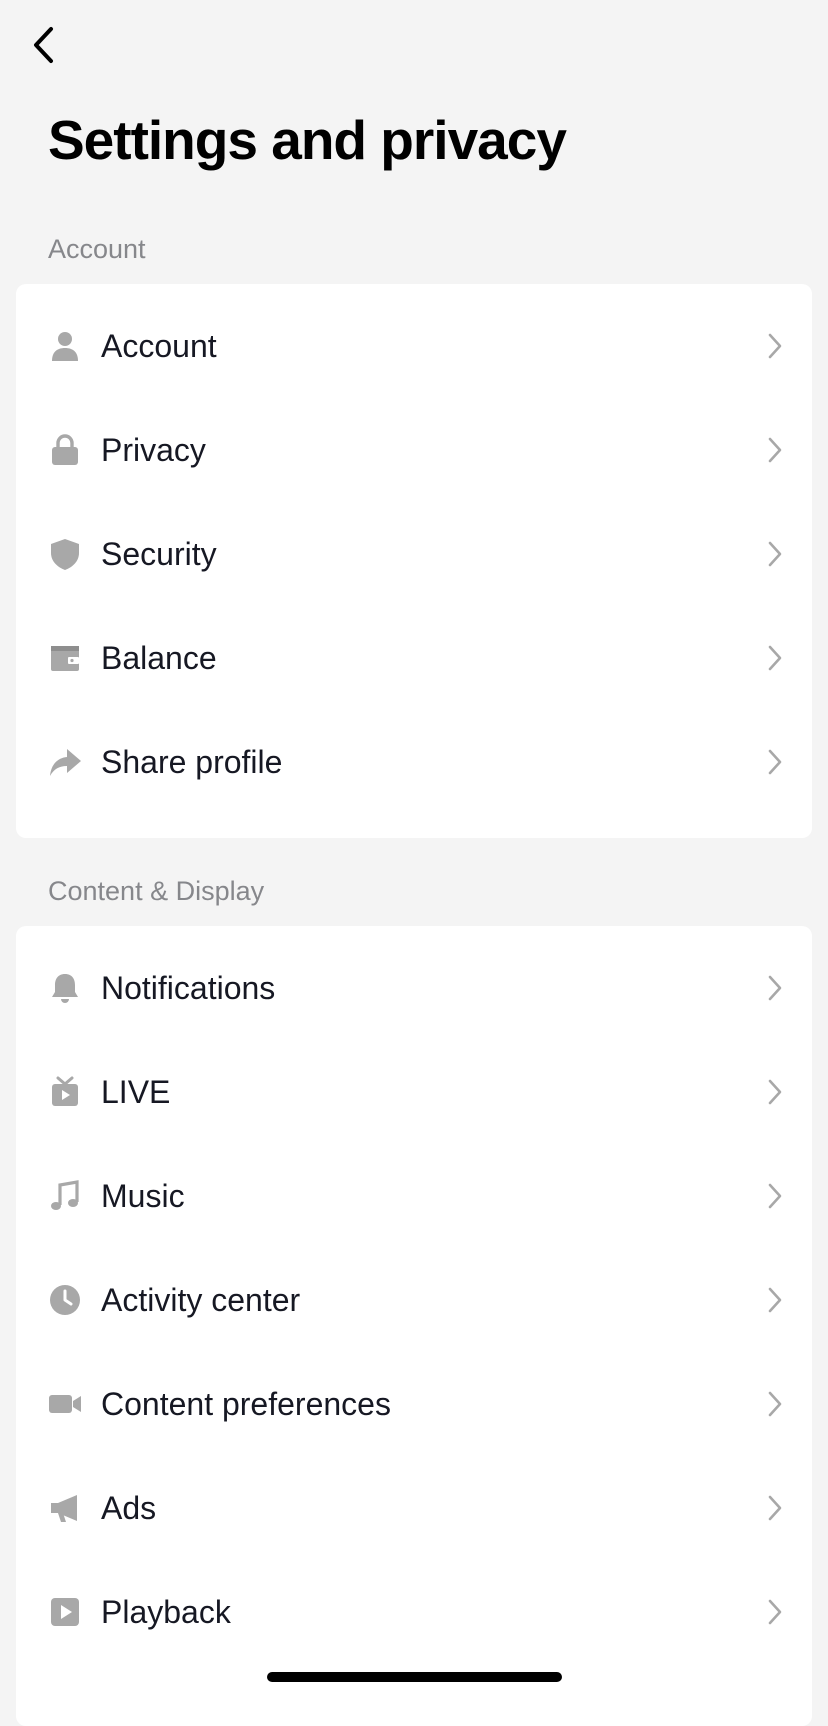 The height and width of the screenshot is (1726, 828). I want to click on settings-item-label: Balance, so click(159, 658).